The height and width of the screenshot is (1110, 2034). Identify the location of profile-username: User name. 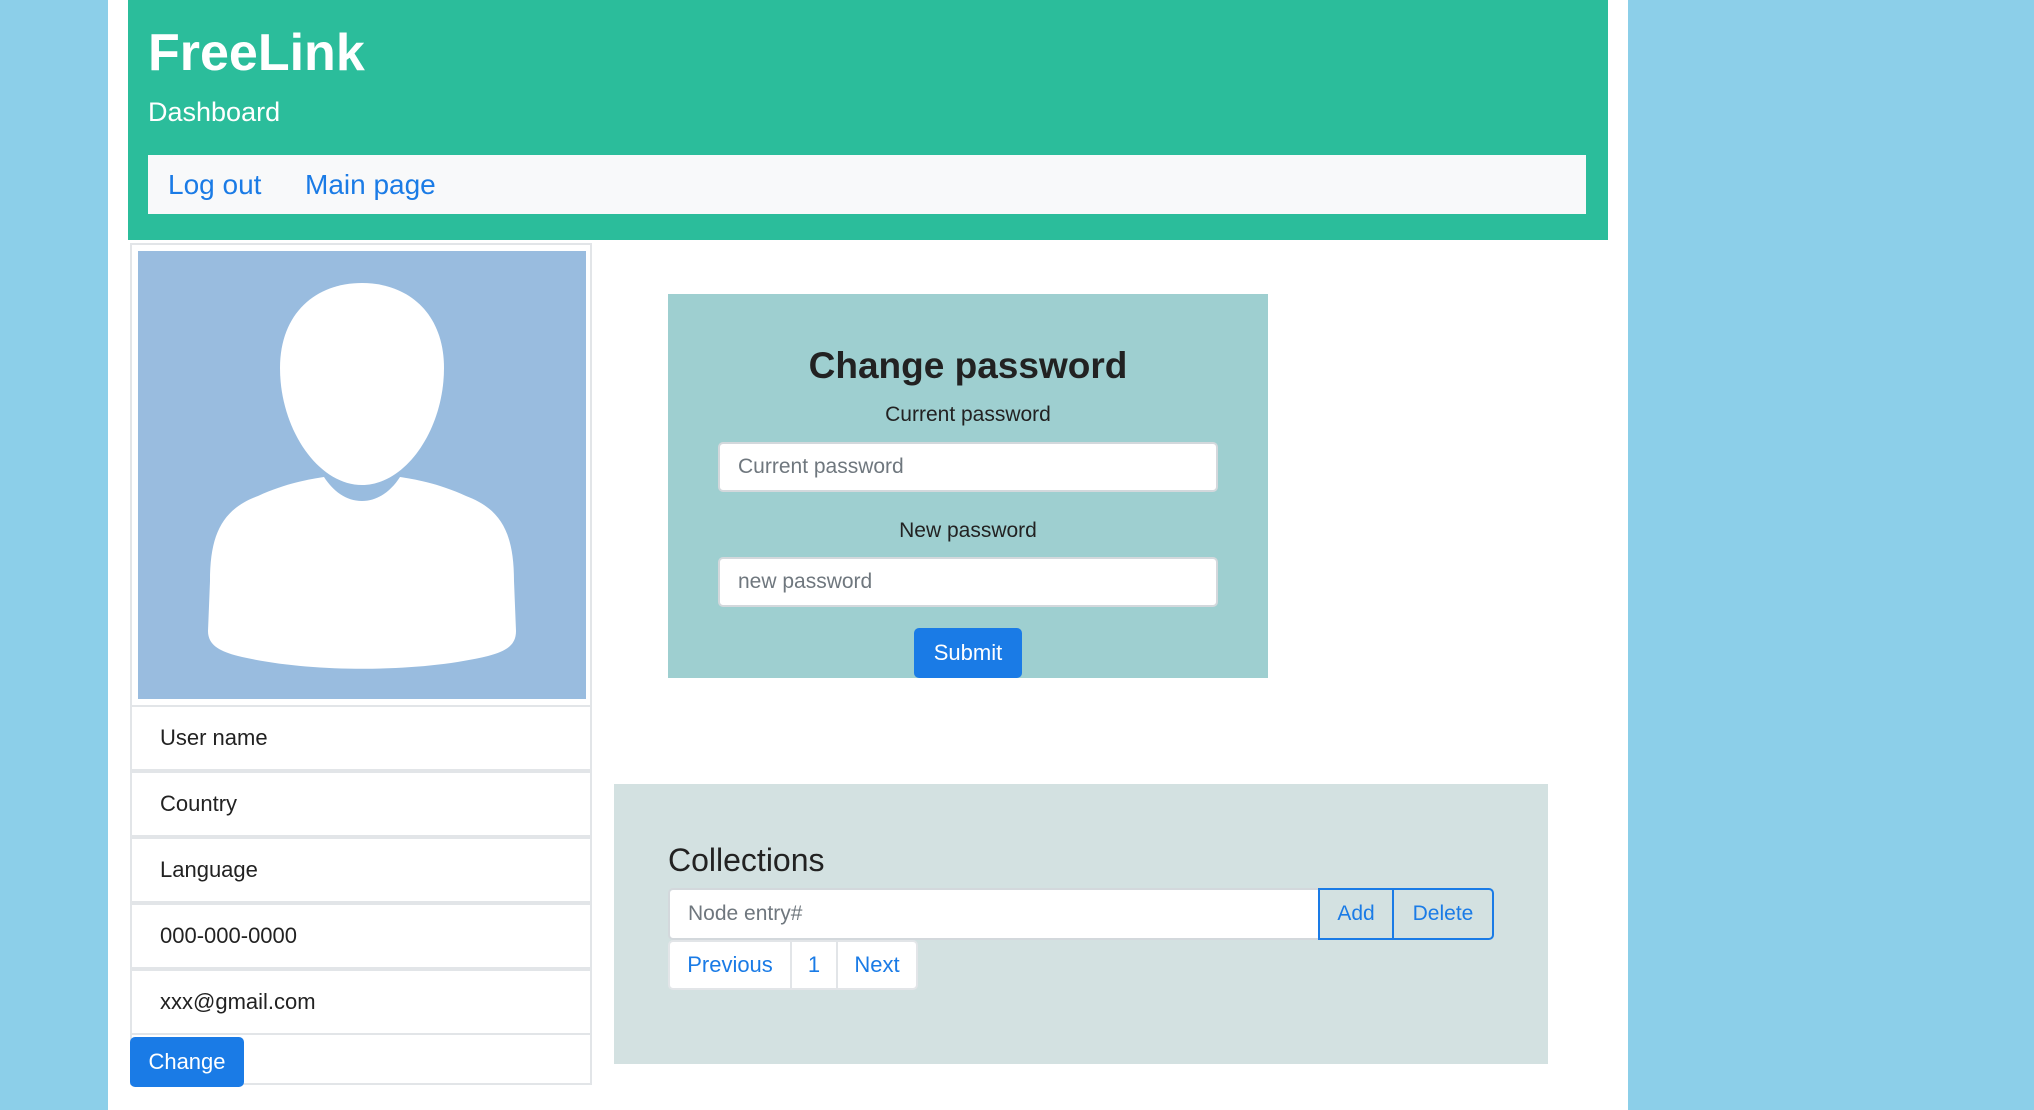
(361, 738).